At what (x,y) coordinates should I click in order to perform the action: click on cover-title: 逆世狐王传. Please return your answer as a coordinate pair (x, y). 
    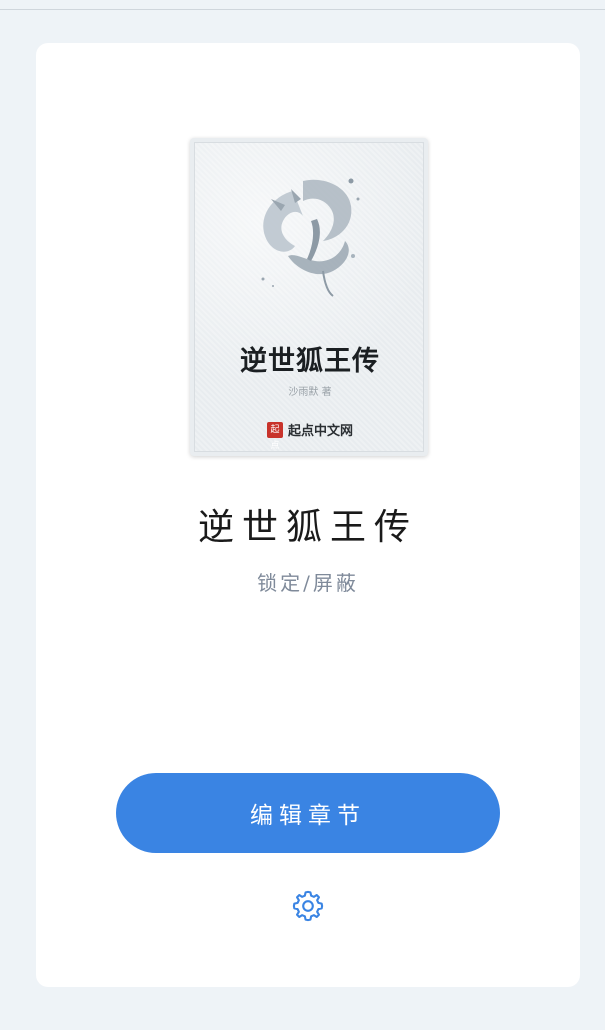
    Looking at the image, I should click on (310, 361).